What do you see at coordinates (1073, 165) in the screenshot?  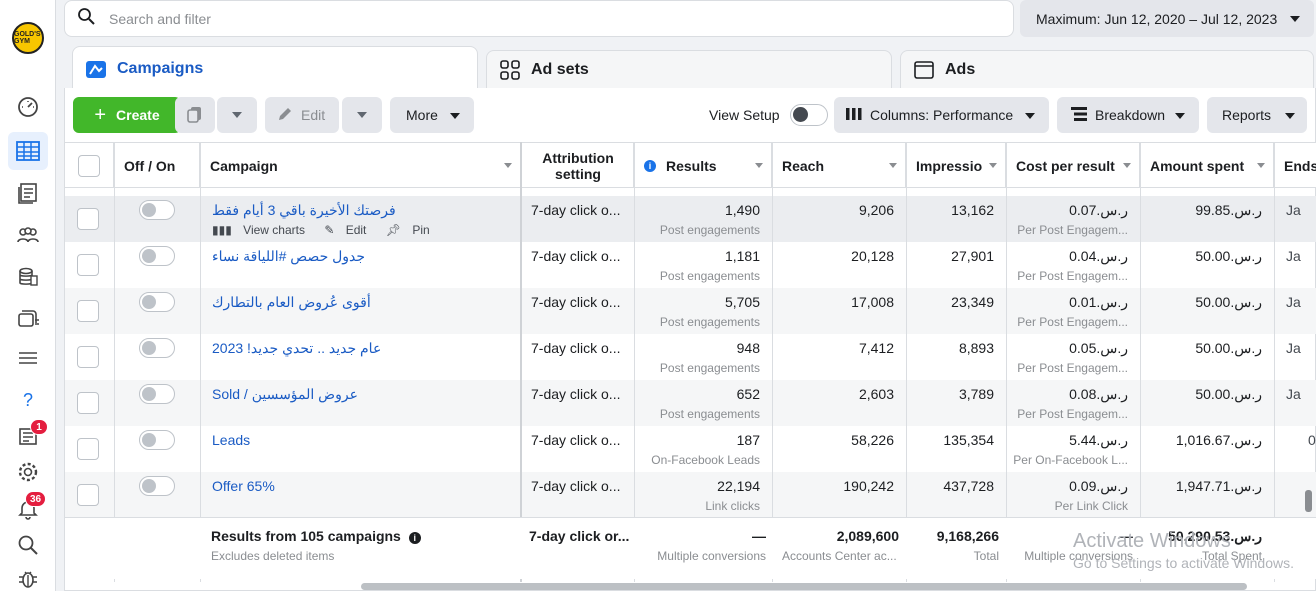 I see `column-cost-per-result: Cost per result` at bounding box center [1073, 165].